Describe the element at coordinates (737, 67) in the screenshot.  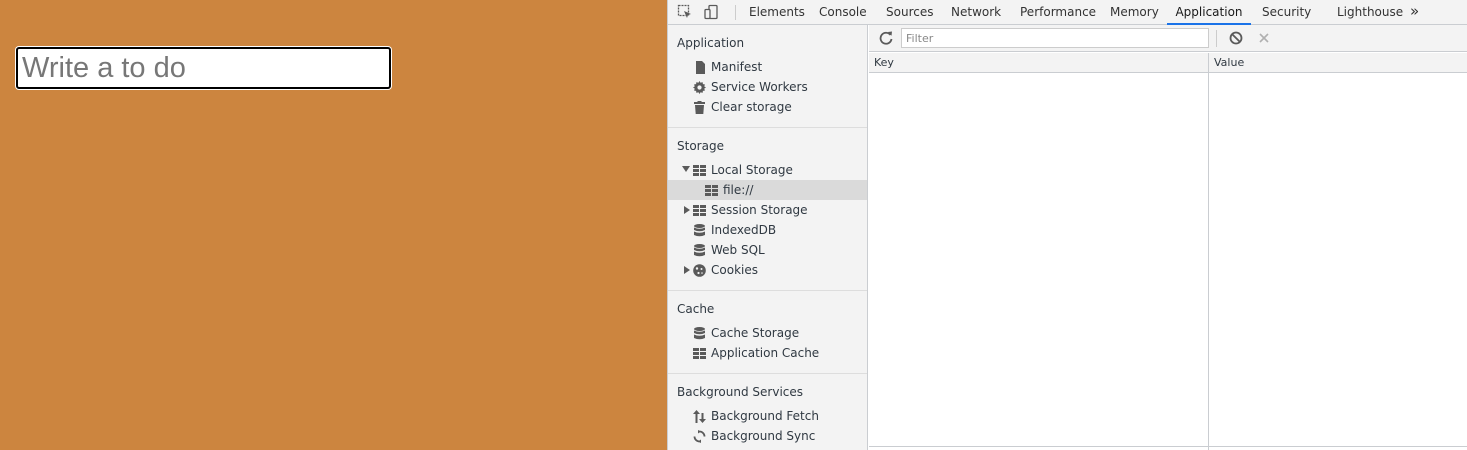
I see `sidebar-item-label: Manifest` at that location.